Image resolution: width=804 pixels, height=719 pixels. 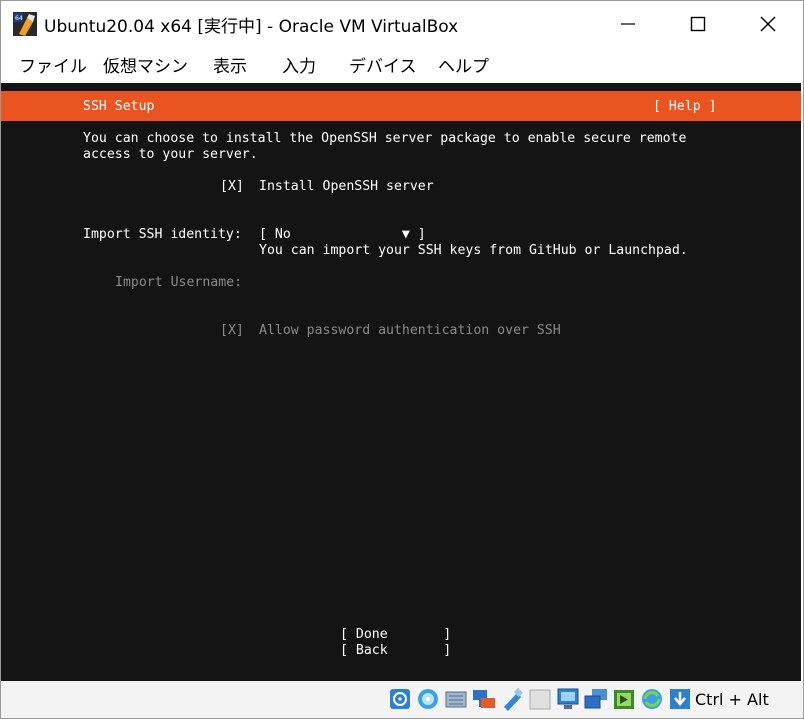 What do you see at coordinates (162, 234) in the screenshot?
I see `import-identity-label: Import SSH identity:` at bounding box center [162, 234].